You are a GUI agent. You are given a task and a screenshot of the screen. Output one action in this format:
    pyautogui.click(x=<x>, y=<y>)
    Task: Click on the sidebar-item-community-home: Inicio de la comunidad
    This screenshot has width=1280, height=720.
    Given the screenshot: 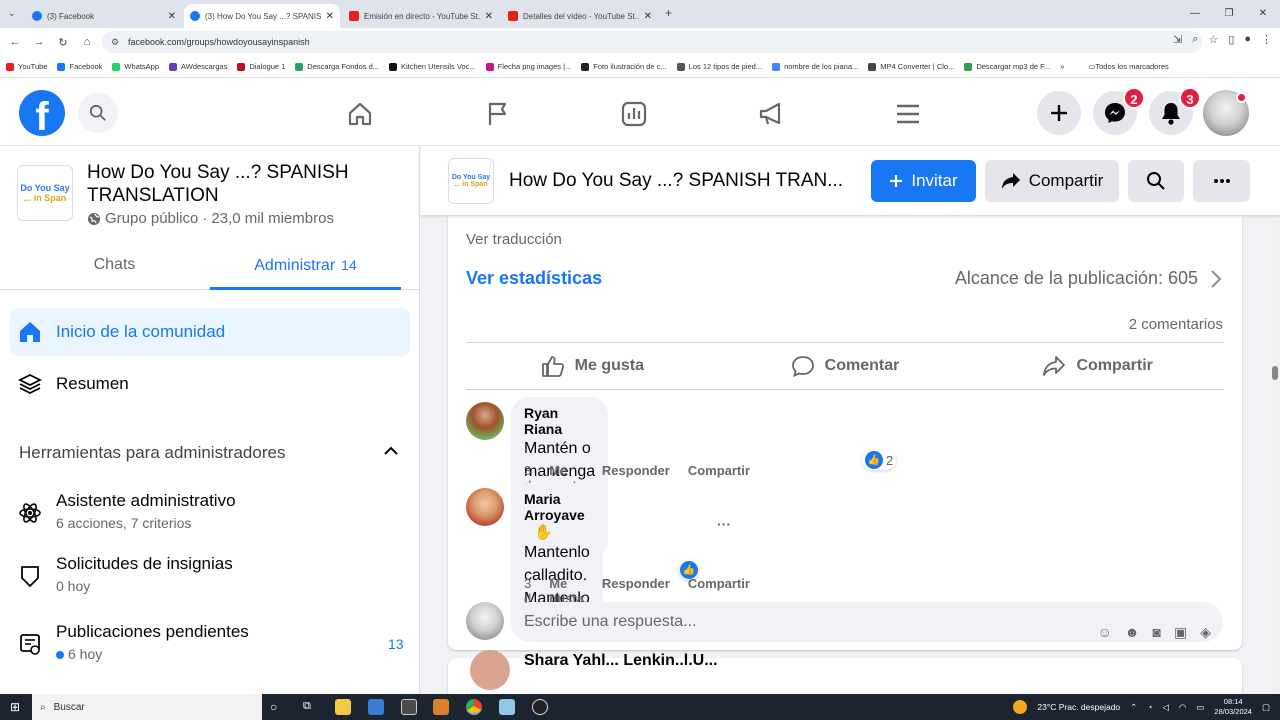 What is the action you would take?
    pyautogui.click(x=210, y=332)
    